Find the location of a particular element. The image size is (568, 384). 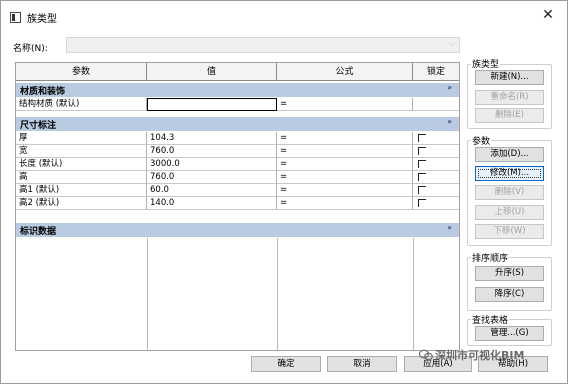

chevron-down-icon: ⌵ is located at coordinates (452, 44).